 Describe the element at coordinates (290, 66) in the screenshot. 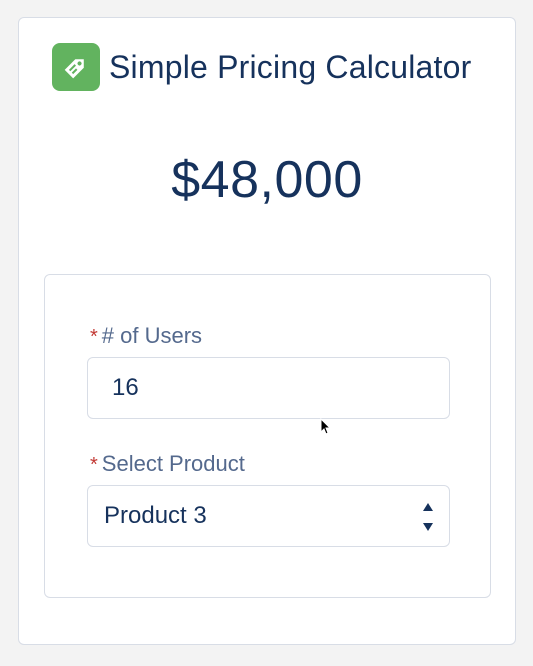

I see `card-title: Simple Pricing Calculator` at that location.